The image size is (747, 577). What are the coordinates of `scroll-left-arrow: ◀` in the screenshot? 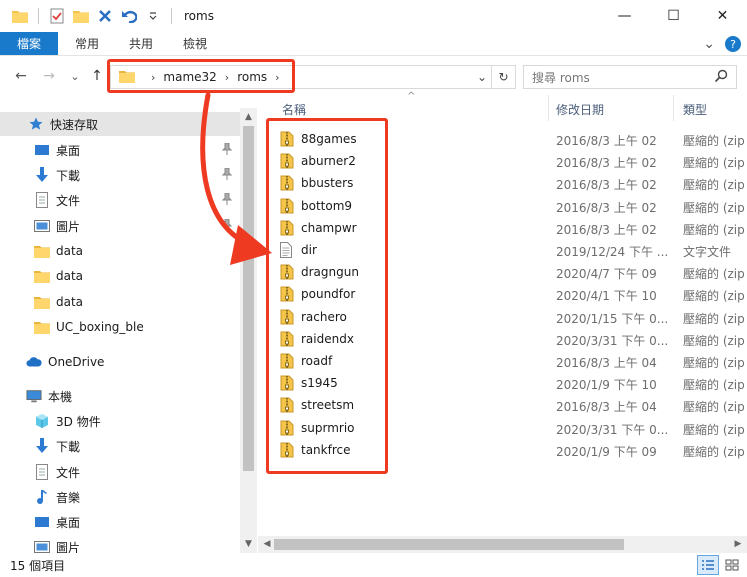 It's located at (267, 544).